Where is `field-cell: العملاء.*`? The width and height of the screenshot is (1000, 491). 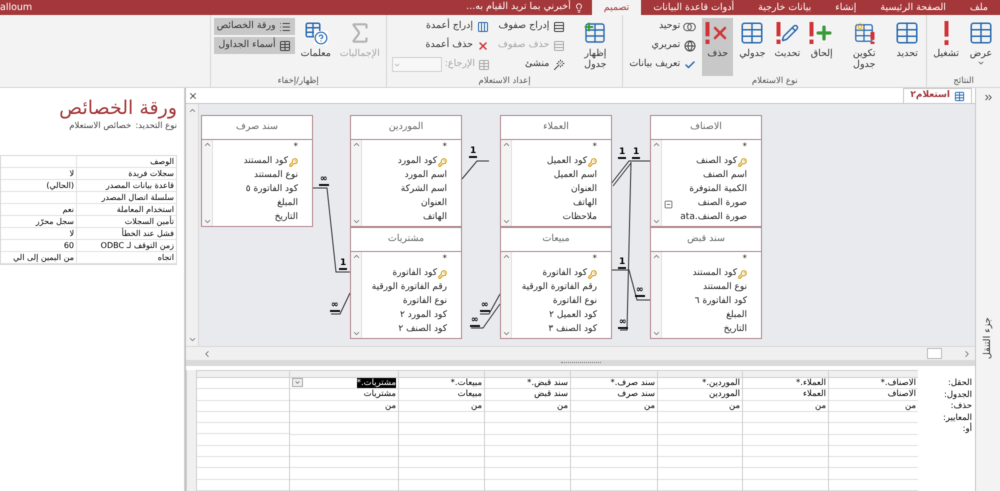
field-cell: العملاء.* is located at coordinates (811, 383).